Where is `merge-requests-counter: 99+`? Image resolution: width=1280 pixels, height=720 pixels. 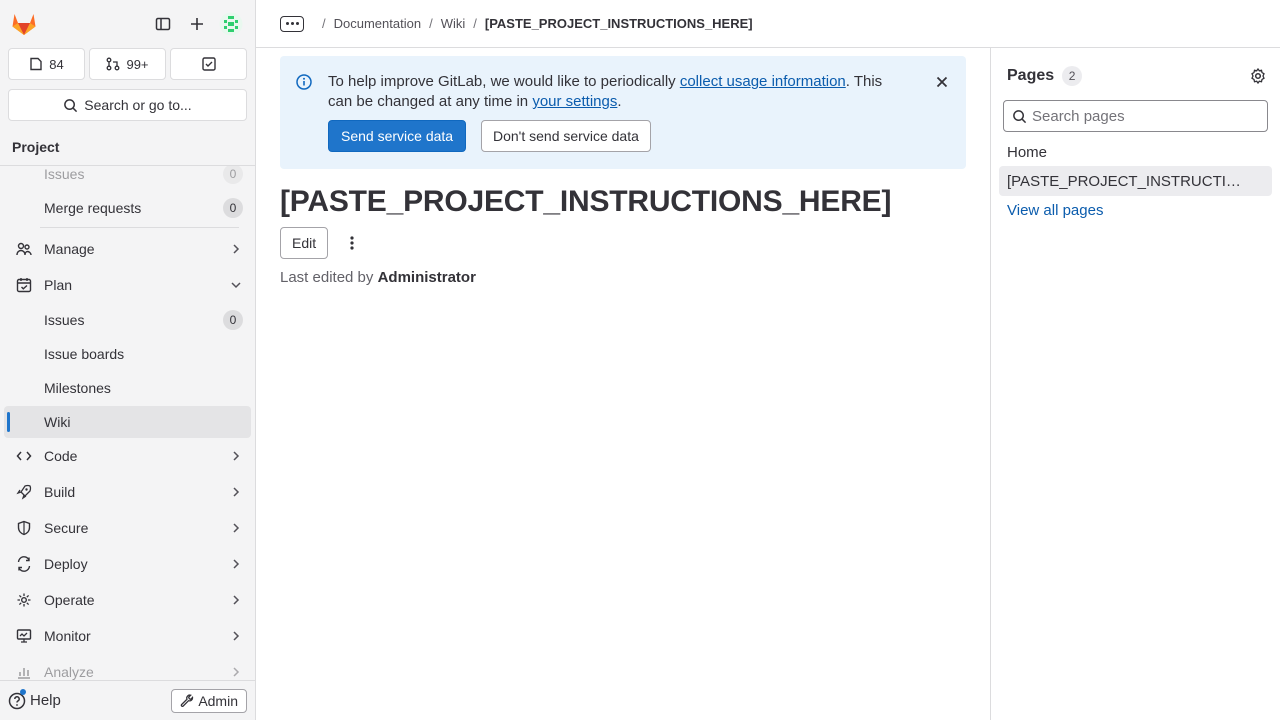 merge-requests-counter: 99+ is located at coordinates (127, 64).